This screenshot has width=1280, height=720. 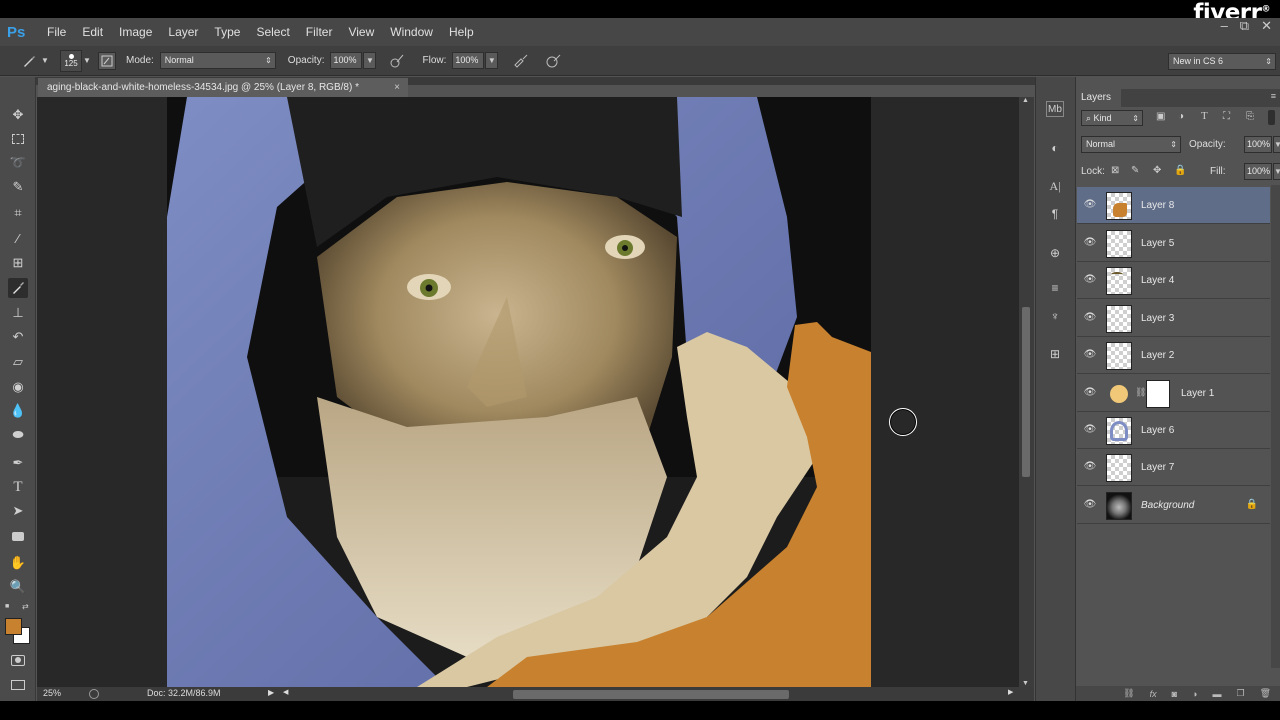 What do you see at coordinates (1173, 467) in the screenshot?
I see `layer-row-layer-7: 👁 Layer 7` at bounding box center [1173, 467].